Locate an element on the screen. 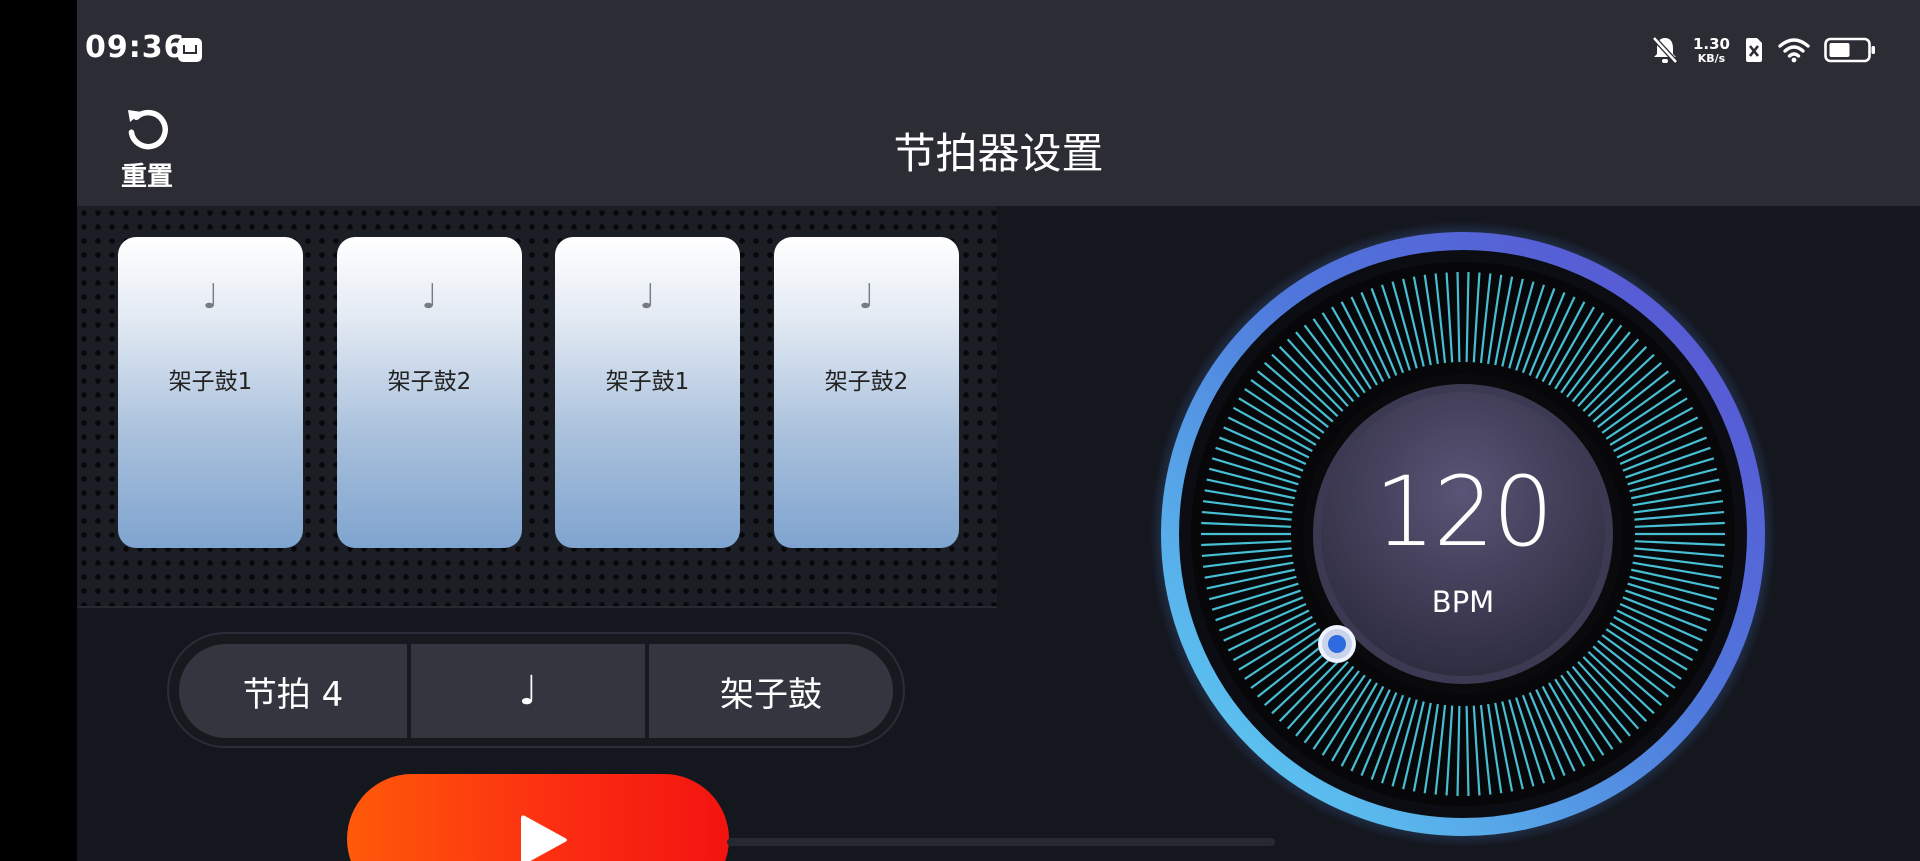 Image resolution: width=1920 pixels, height=861 pixels. beat-card-4: ♩ 架子鼓2 is located at coordinates (866, 392).